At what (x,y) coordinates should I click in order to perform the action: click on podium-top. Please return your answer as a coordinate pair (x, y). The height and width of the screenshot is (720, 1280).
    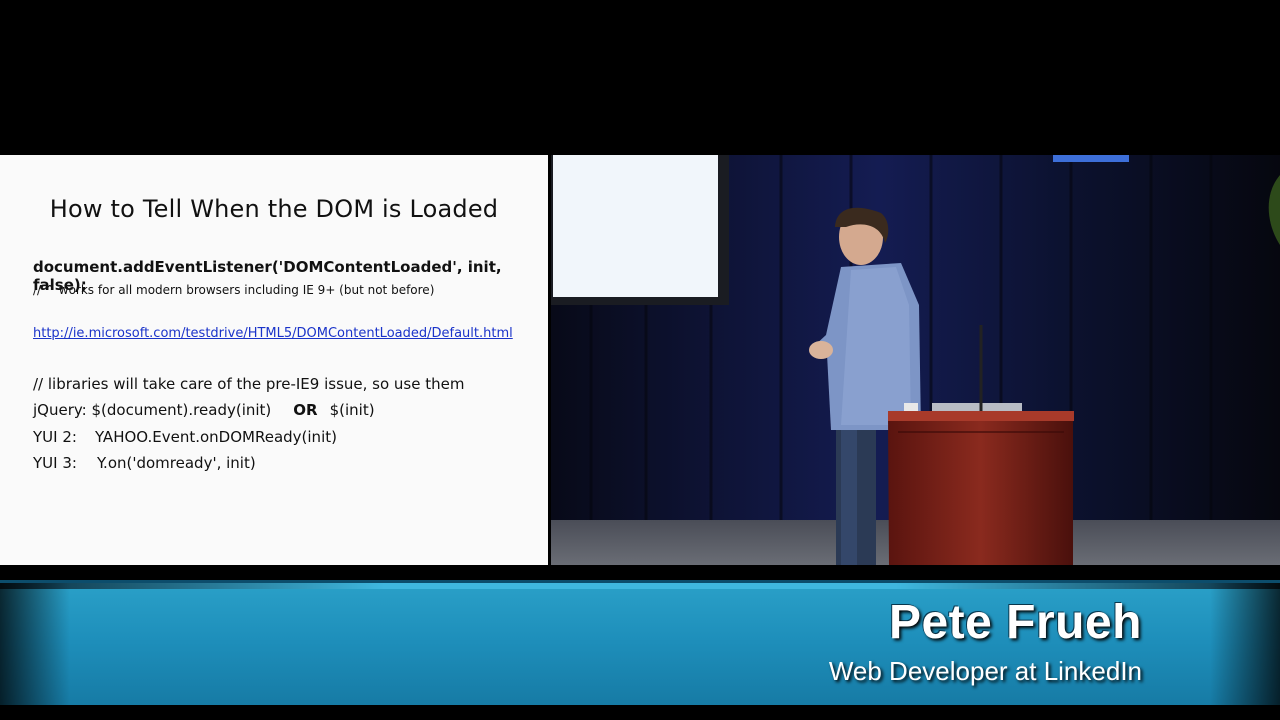
    Looking at the image, I should click on (981, 416).